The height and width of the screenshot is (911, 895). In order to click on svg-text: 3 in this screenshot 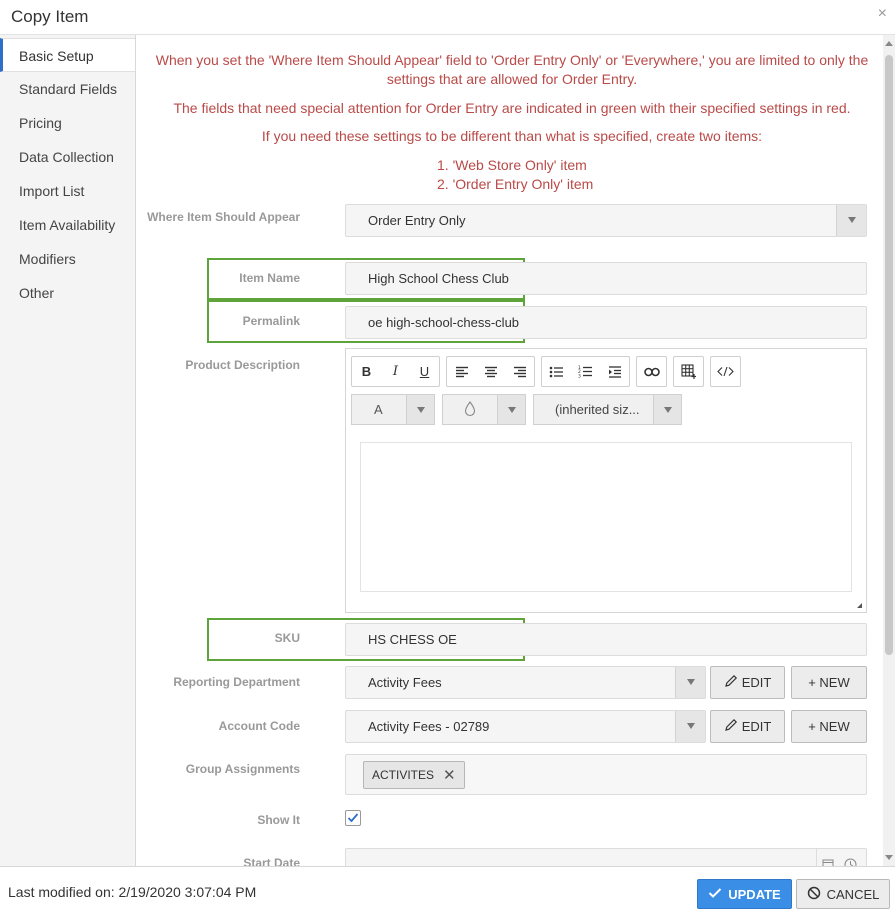, I will do `click(579, 376)`.